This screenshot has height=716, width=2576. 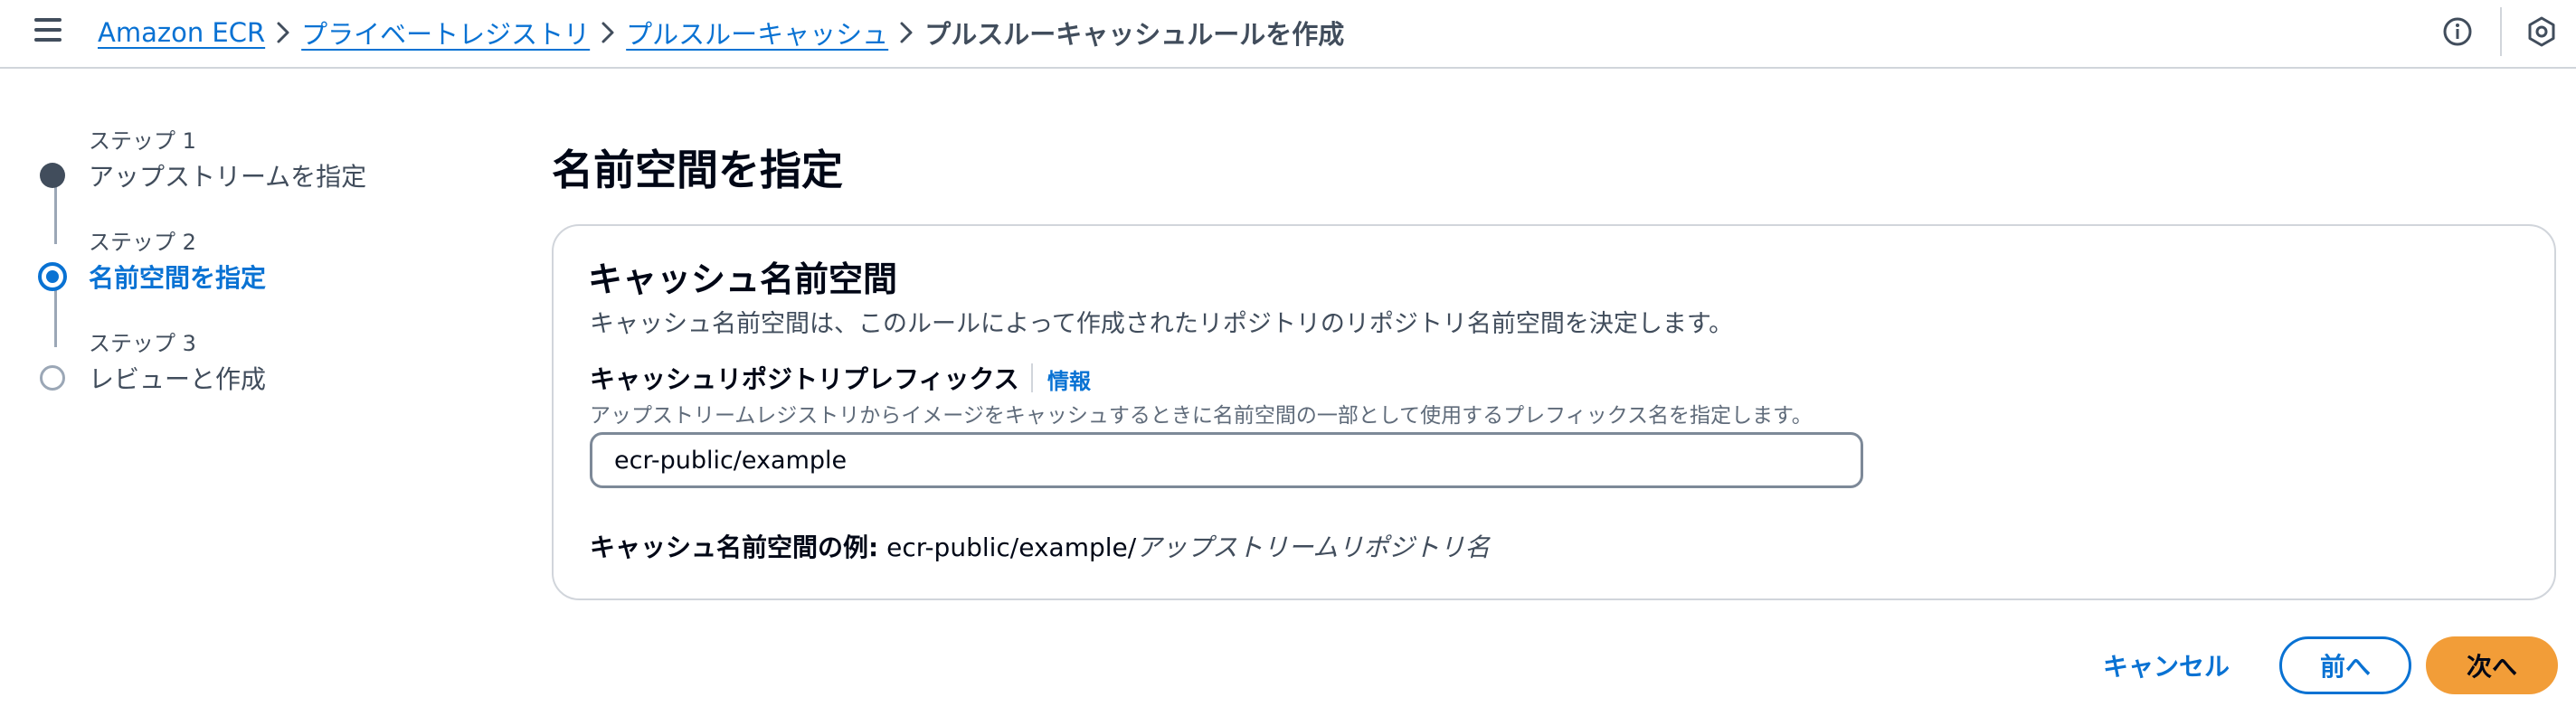 I want to click on previous-button: 前へ, so click(x=2345, y=665).